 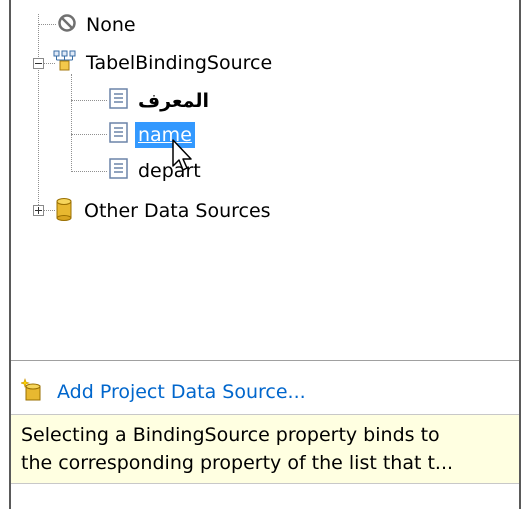 What do you see at coordinates (38, 63) in the screenshot?
I see `collapse-toggle` at bounding box center [38, 63].